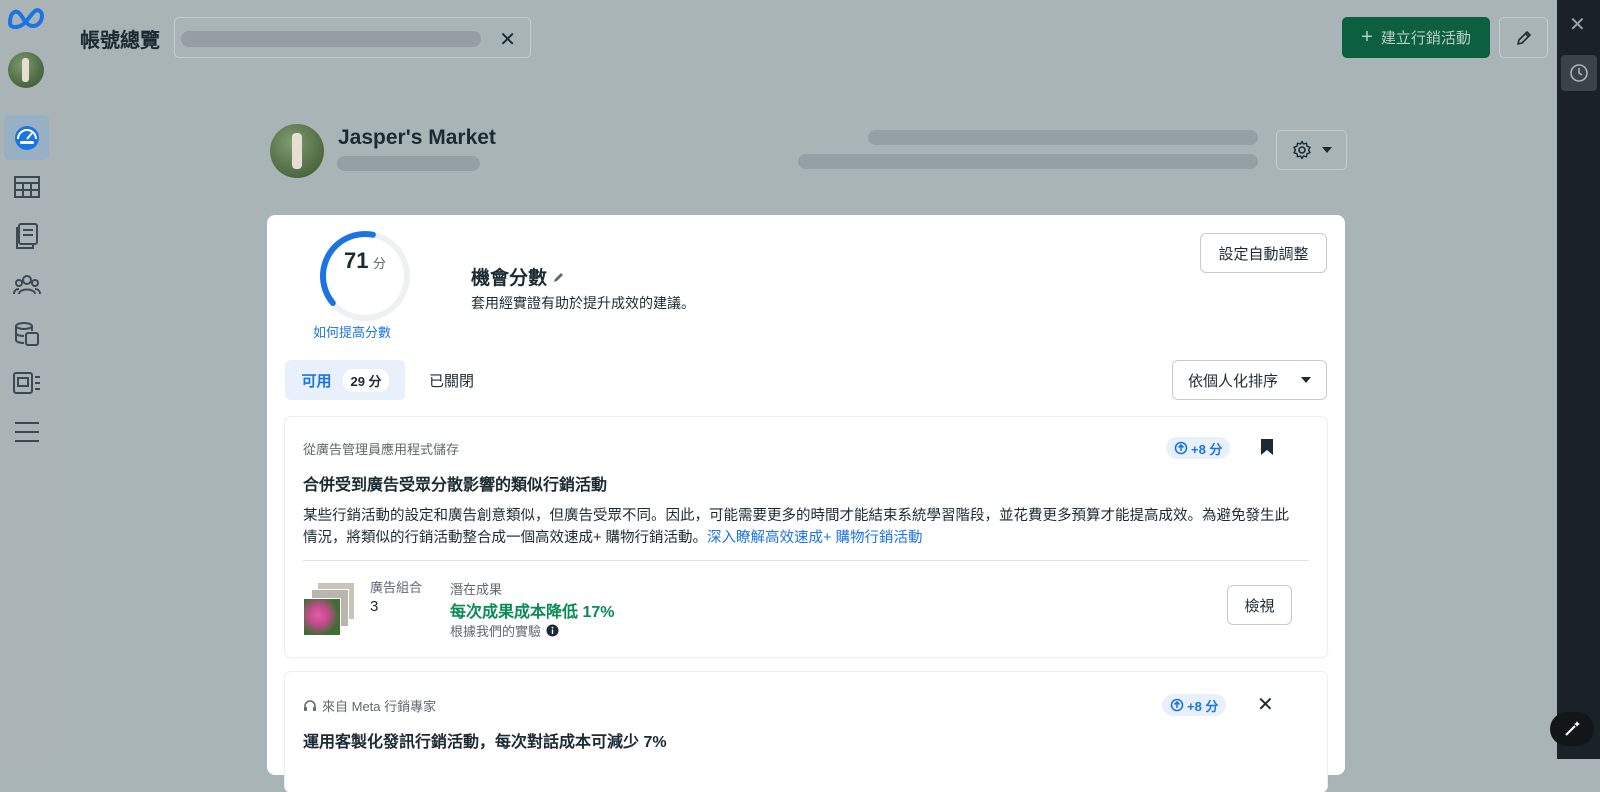  What do you see at coordinates (1577, 24) in the screenshot?
I see `close-icon: ✕` at bounding box center [1577, 24].